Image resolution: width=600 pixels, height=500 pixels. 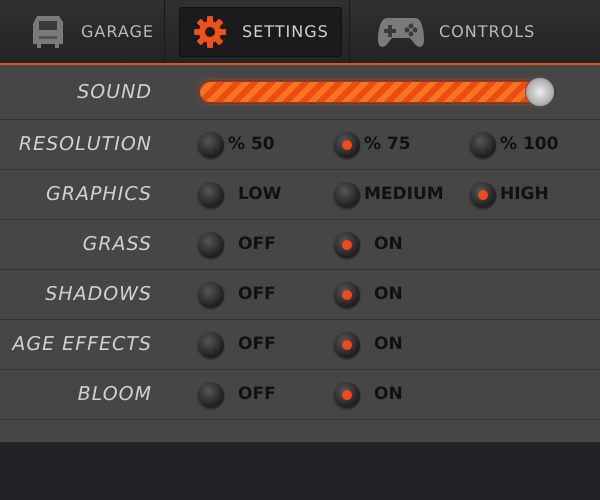 What do you see at coordinates (117, 245) in the screenshot?
I see `setting-label: GRASS` at bounding box center [117, 245].